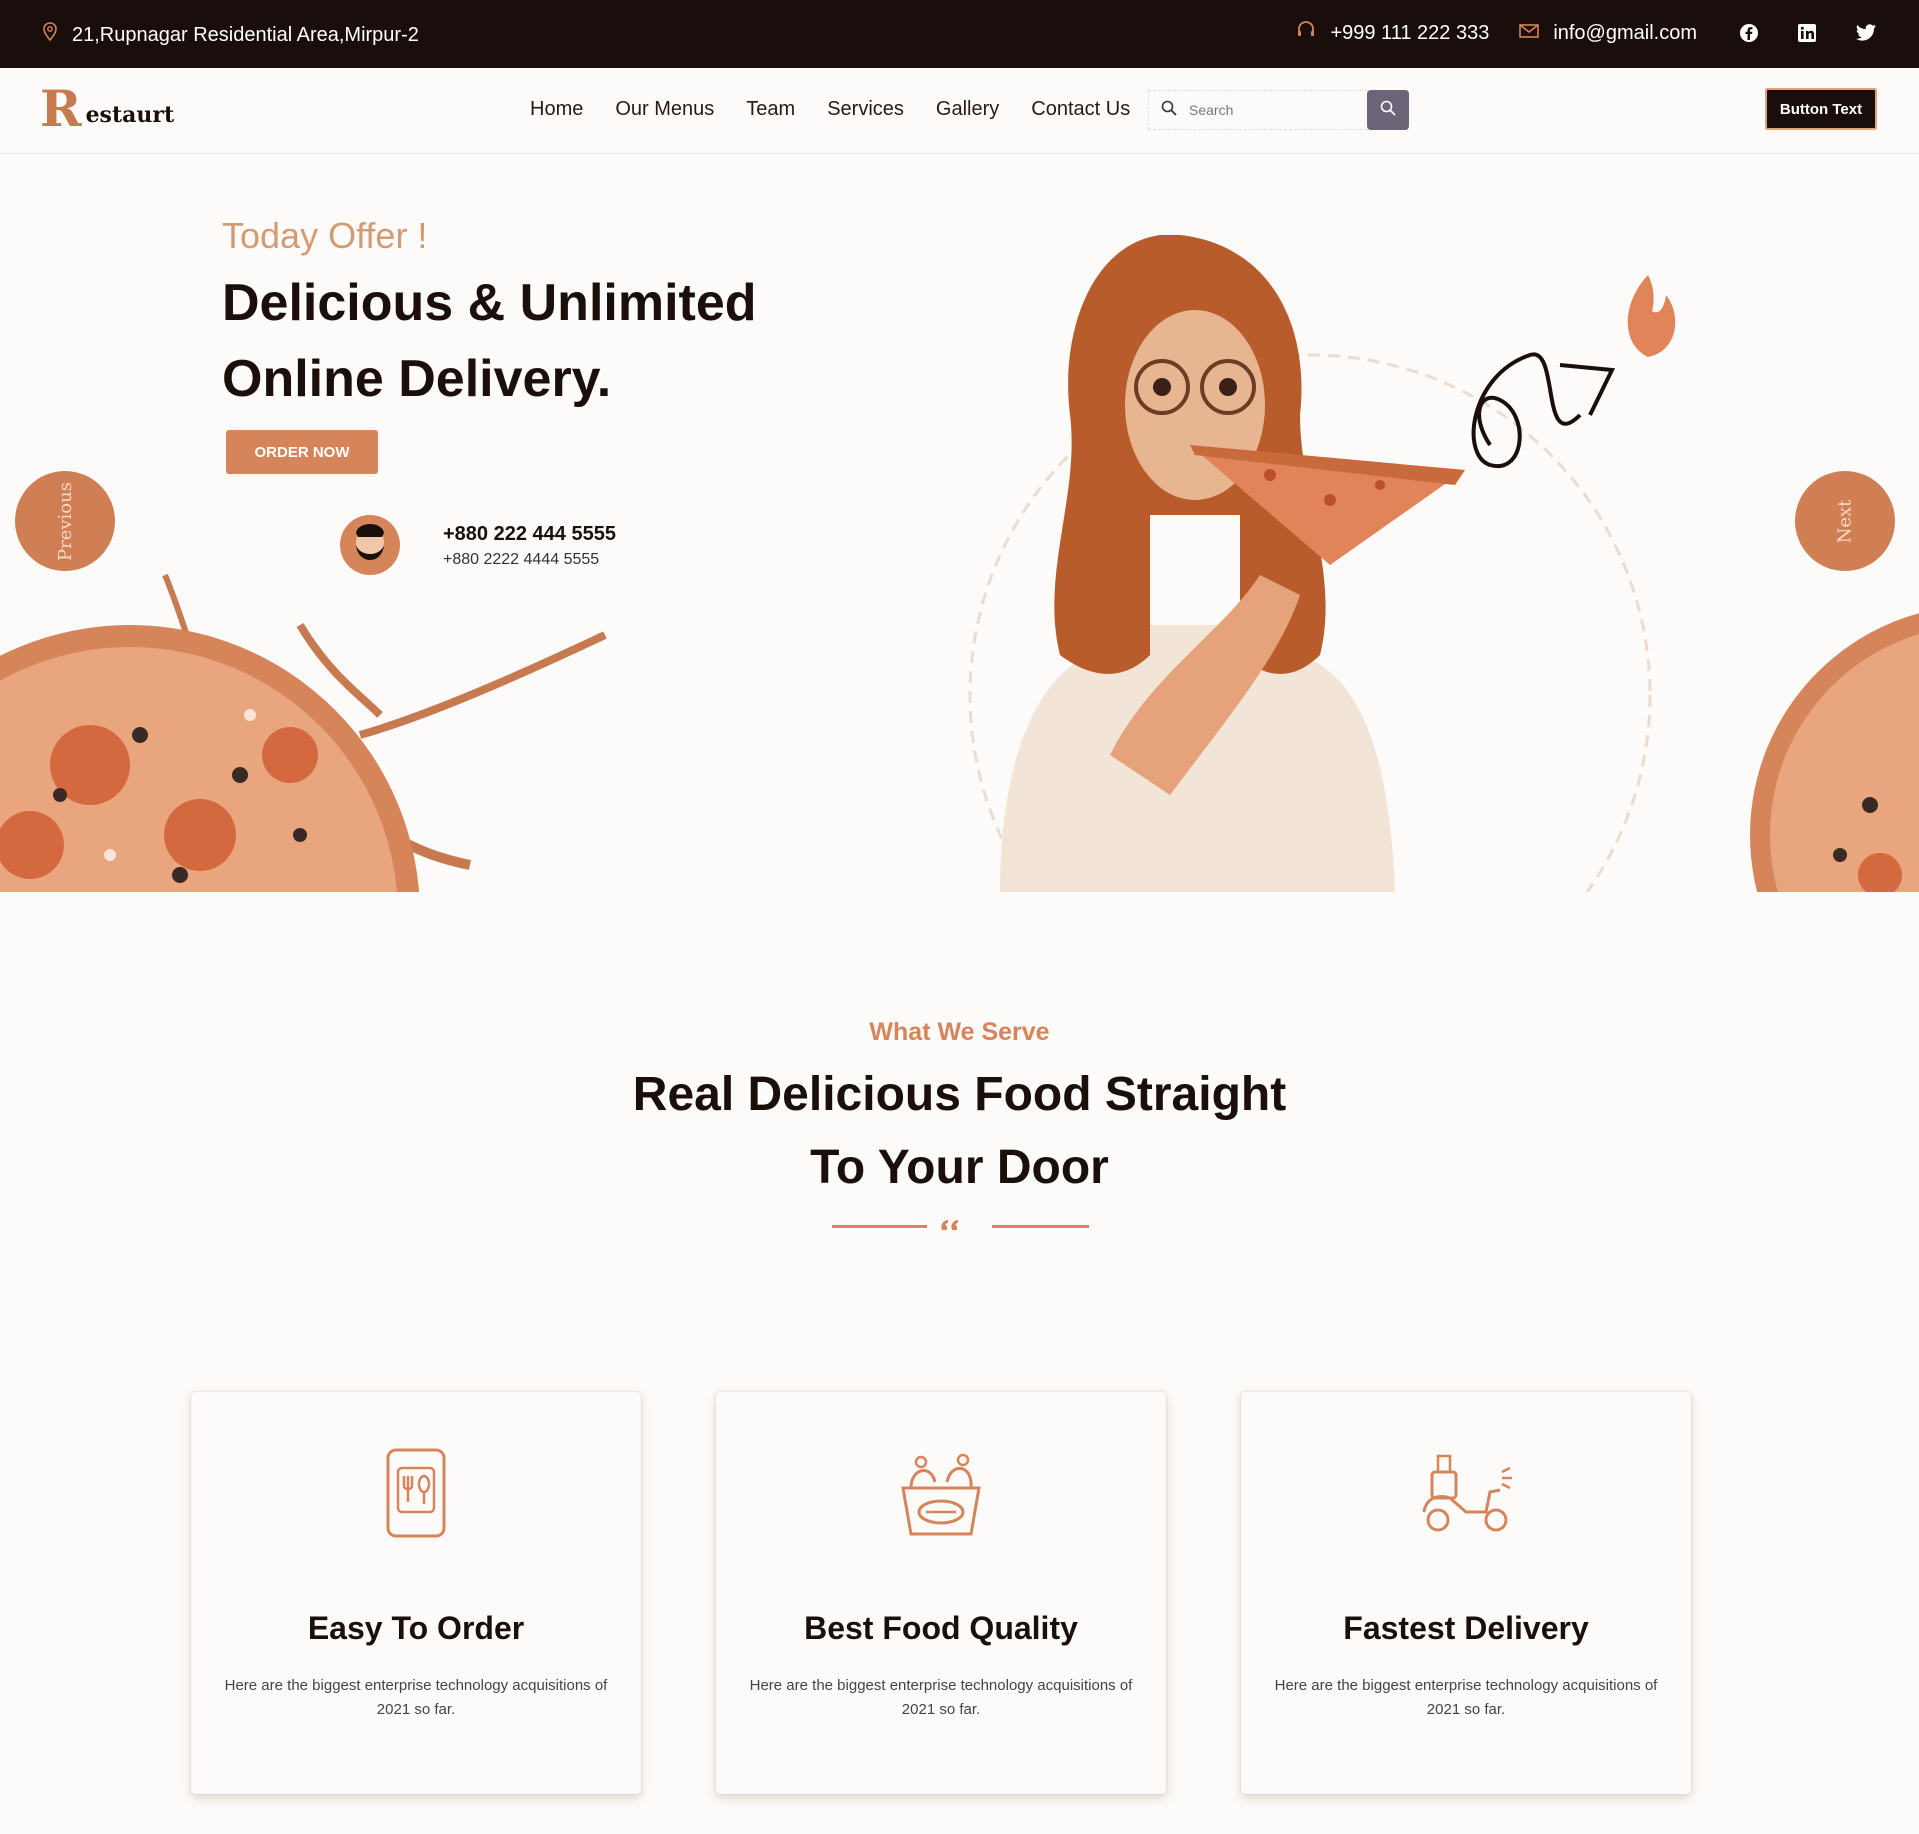 The width and height of the screenshot is (1919, 1834). I want to click on search-button, so click(1388, 110).